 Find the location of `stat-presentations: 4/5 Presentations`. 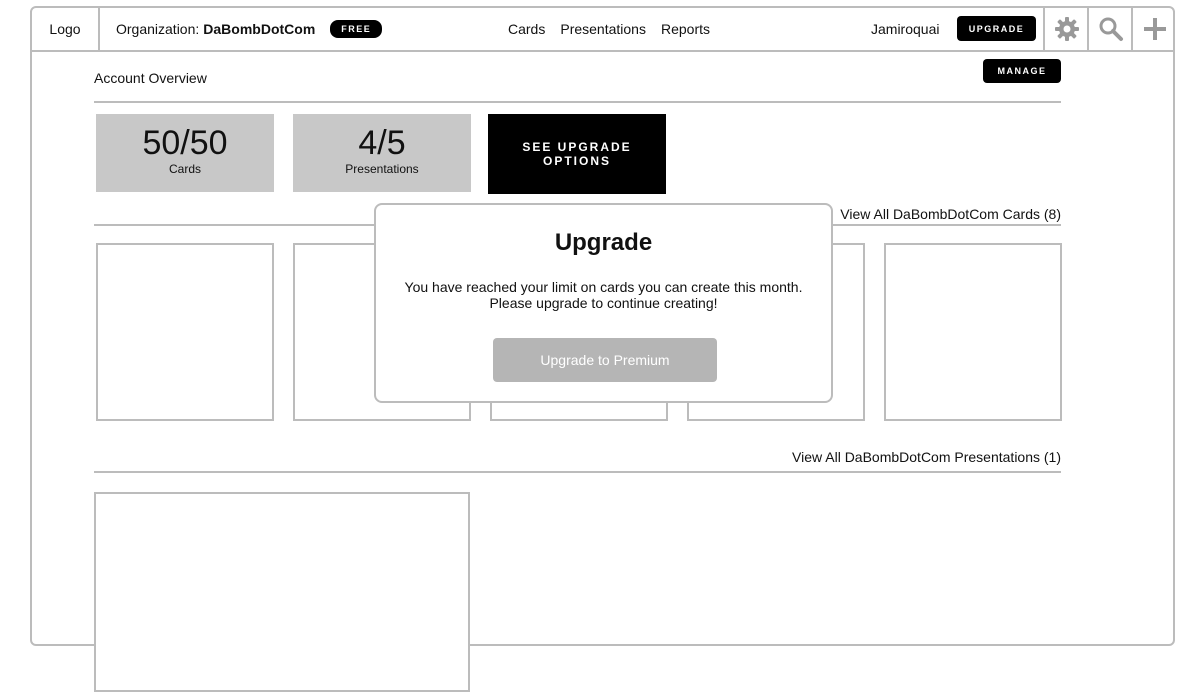

stat-presentations: 4/5 Presentations is located at coordinates (382, 153).